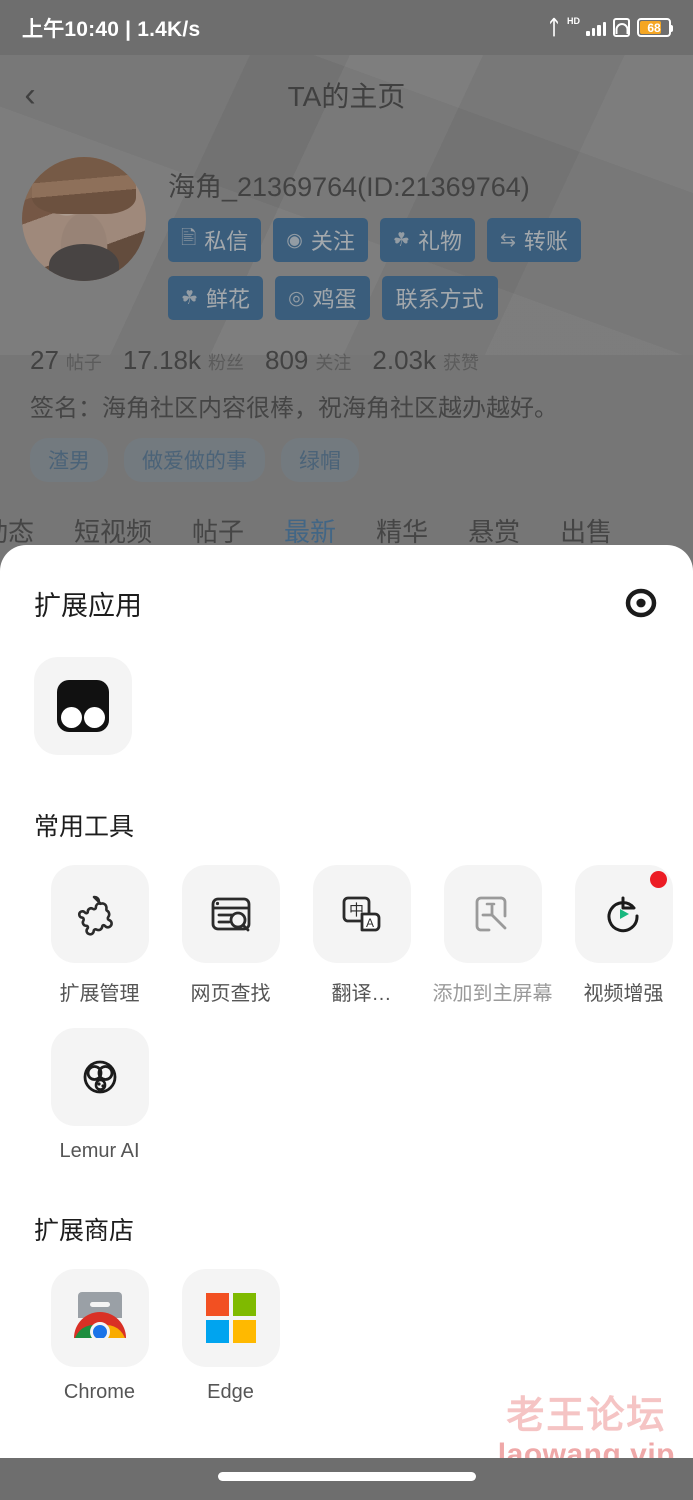  I want to click on extension-dual-circle-icon, so click(83, 706).